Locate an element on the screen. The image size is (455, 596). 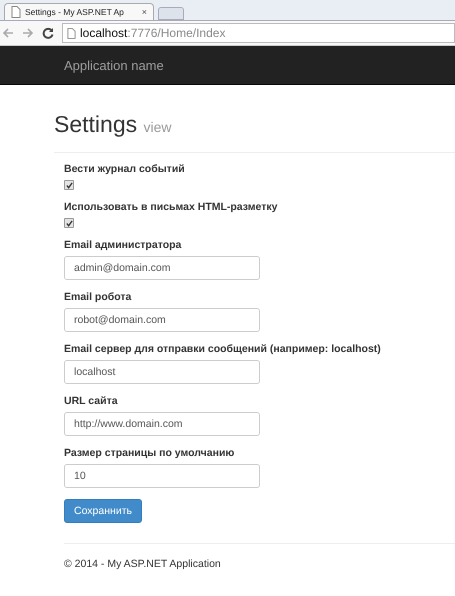
input-field: localhost is located at coordinates (162, 372).